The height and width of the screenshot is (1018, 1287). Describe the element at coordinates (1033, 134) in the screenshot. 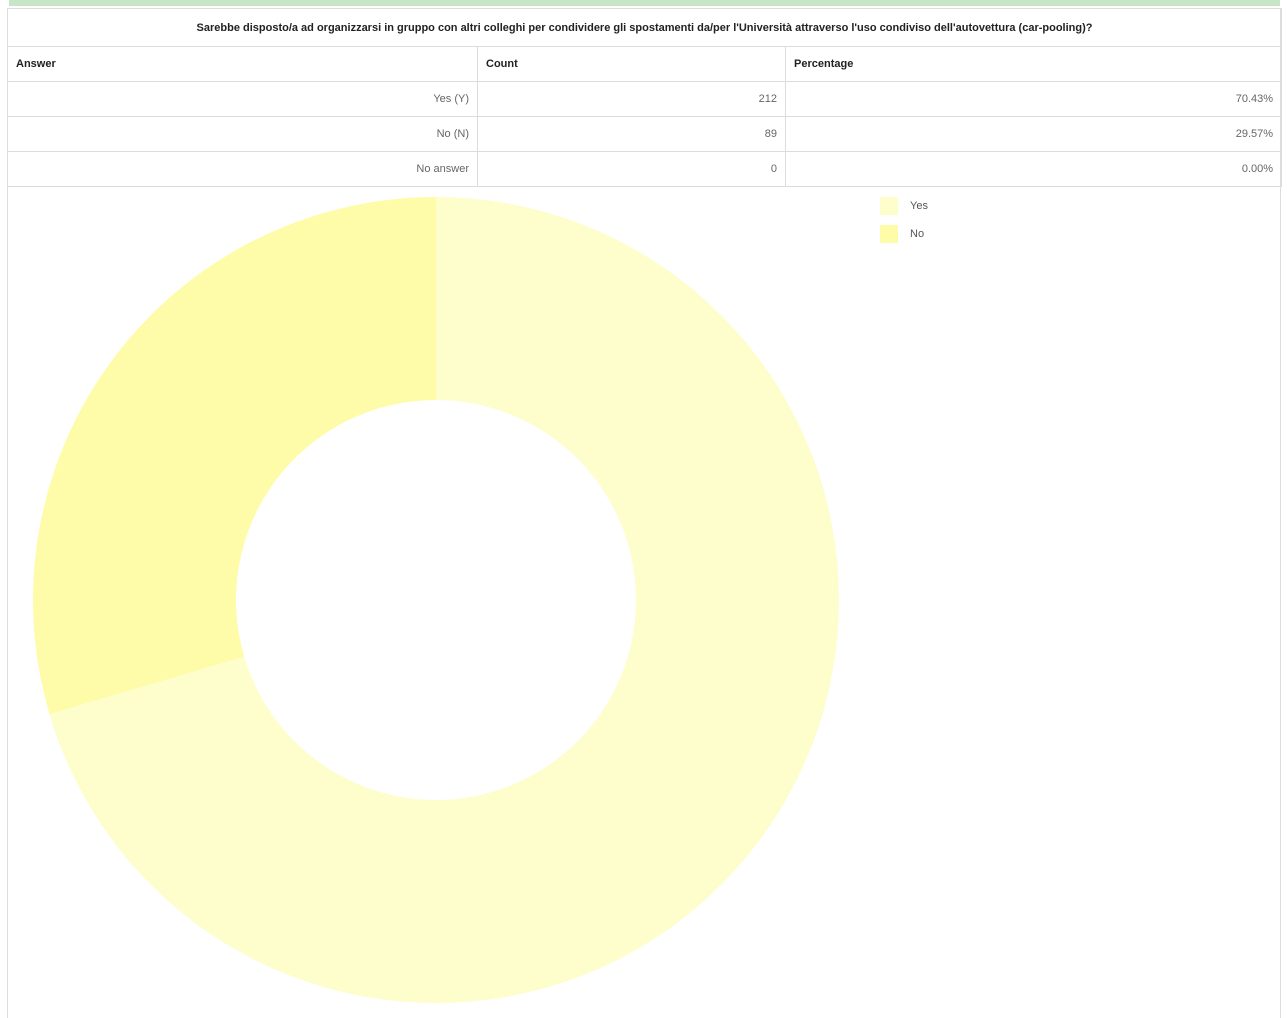

I see `percentage-cell: 29.57%` at that location.